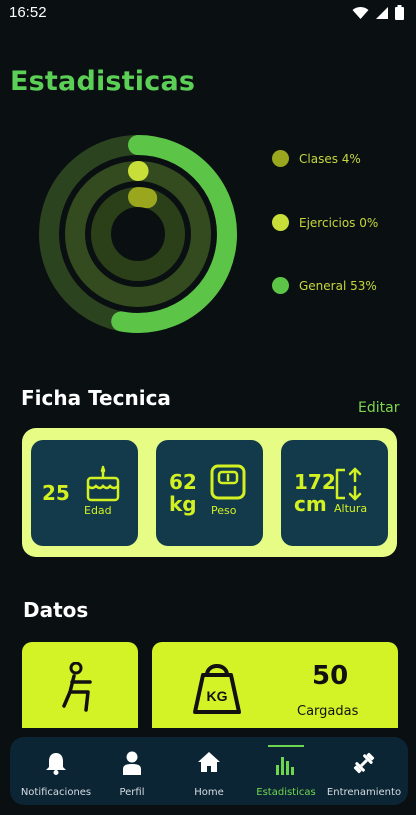  What do you see at coordinates (350, 486) in the screenshot?
I see `height-arrows-icon` at bounding box center [350, 486].